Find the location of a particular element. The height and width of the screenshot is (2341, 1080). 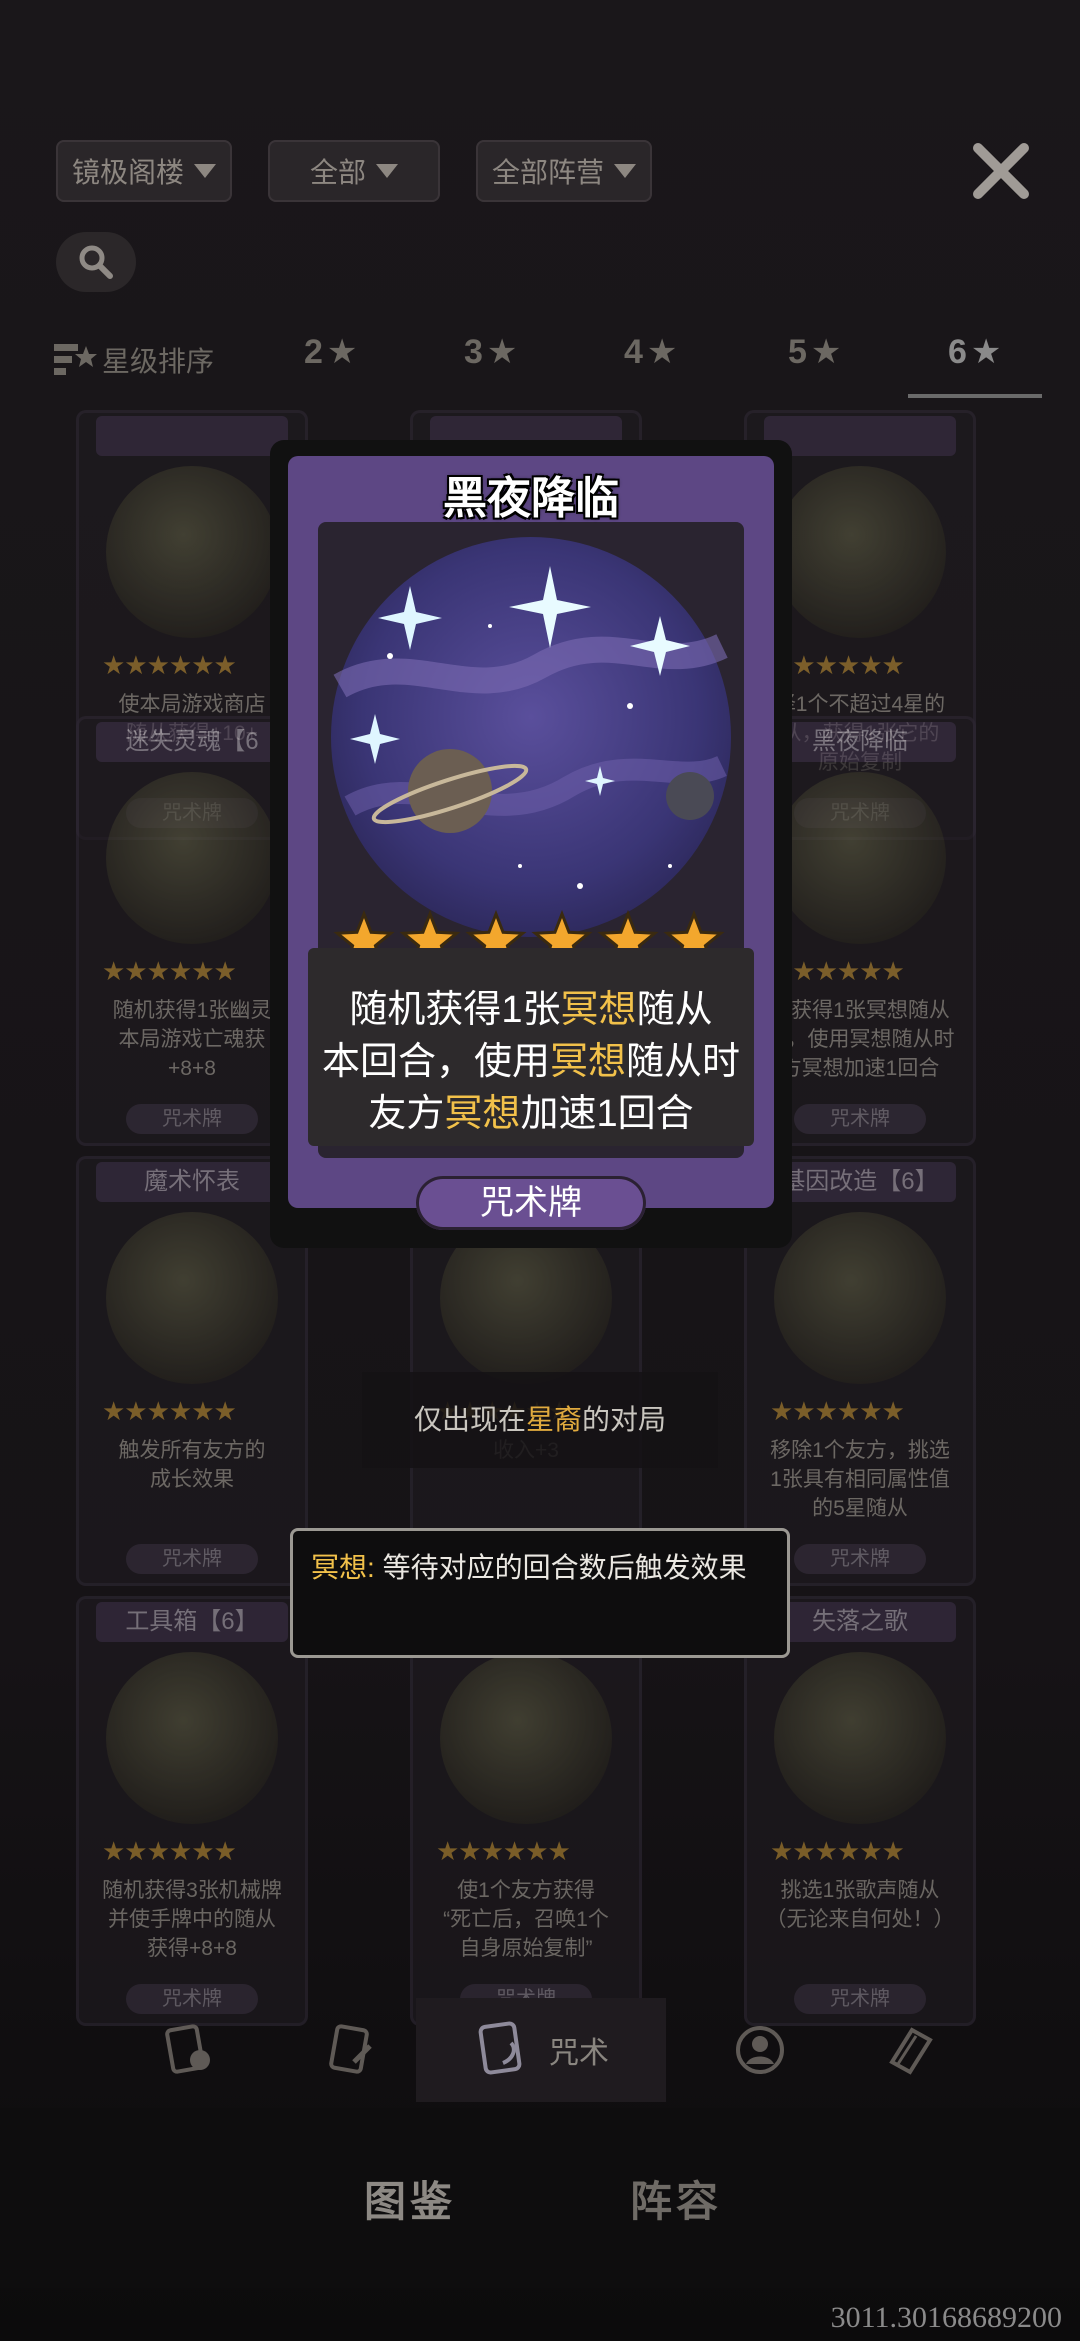

category-bar: 咒术 is located at coordinates (540, 2050).